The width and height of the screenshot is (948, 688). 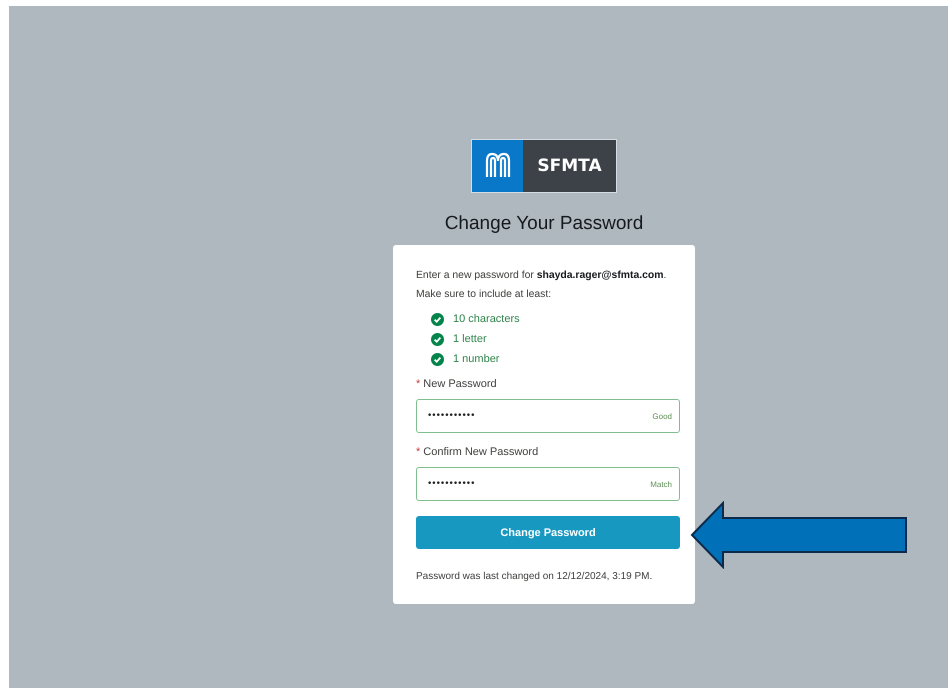 What do you see at coordinates (480, 452) in the screenshot?
I see `field-label: Confirm New Password` at bounding box center [480, 452].